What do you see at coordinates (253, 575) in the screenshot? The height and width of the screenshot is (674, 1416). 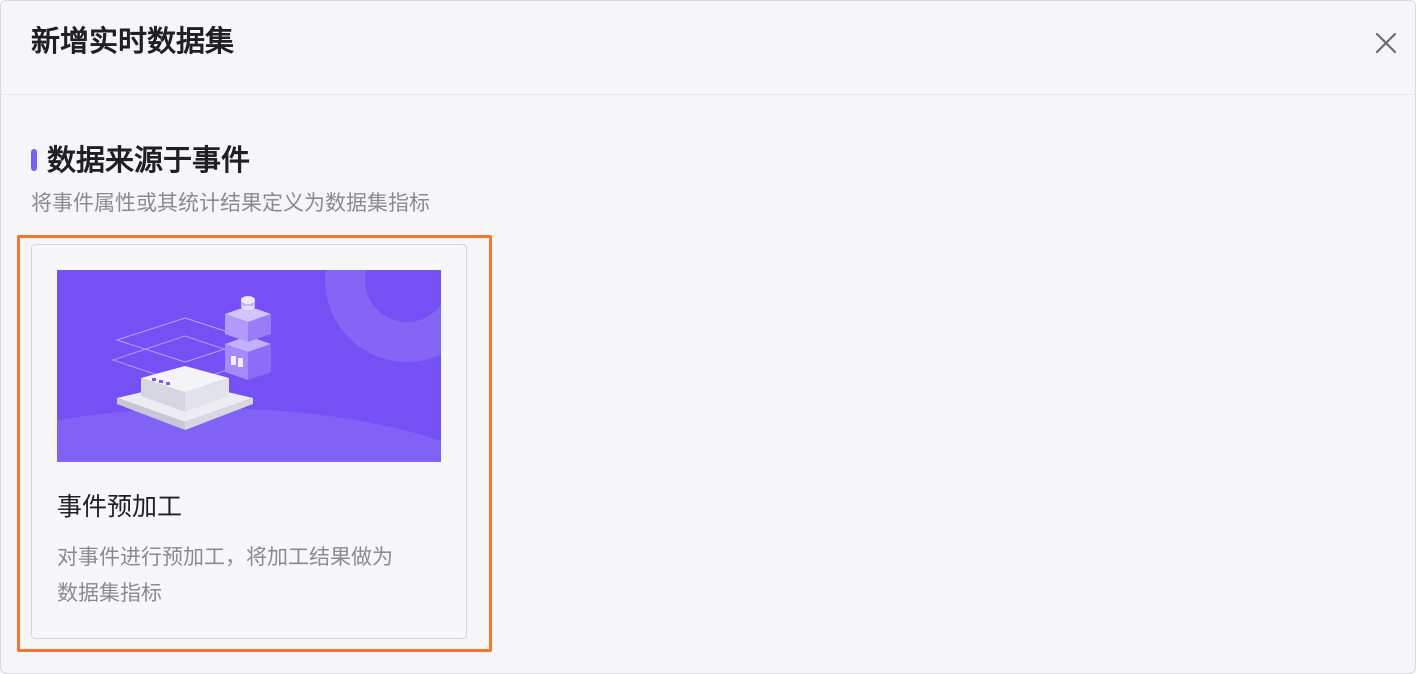 I see `card-description: 对事件进行预加工，将加工结果做为 数据集指标` at bounding box center [253, 575].